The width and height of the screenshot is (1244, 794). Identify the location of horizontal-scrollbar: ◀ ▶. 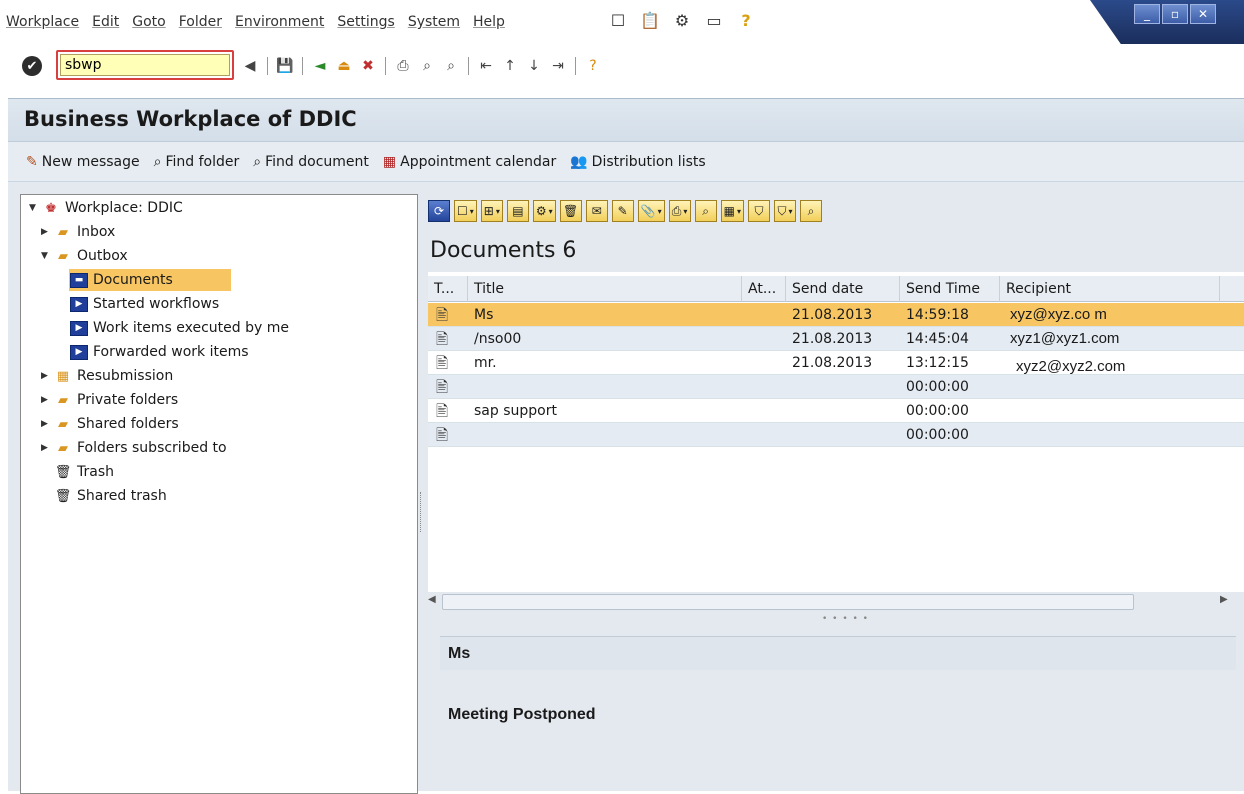
(831, 602).